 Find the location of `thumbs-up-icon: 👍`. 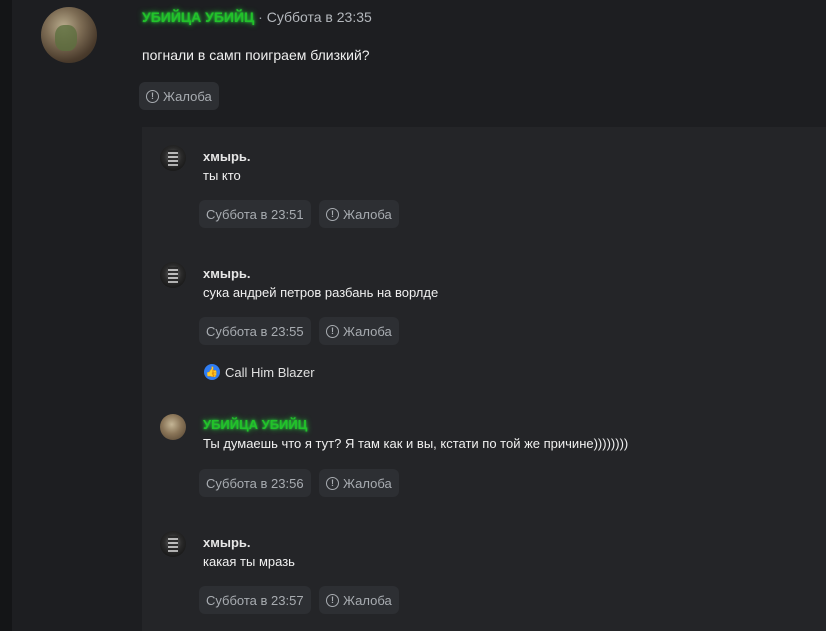

thumbs-up-icon: 👍 is located at coordinates (212, 372).